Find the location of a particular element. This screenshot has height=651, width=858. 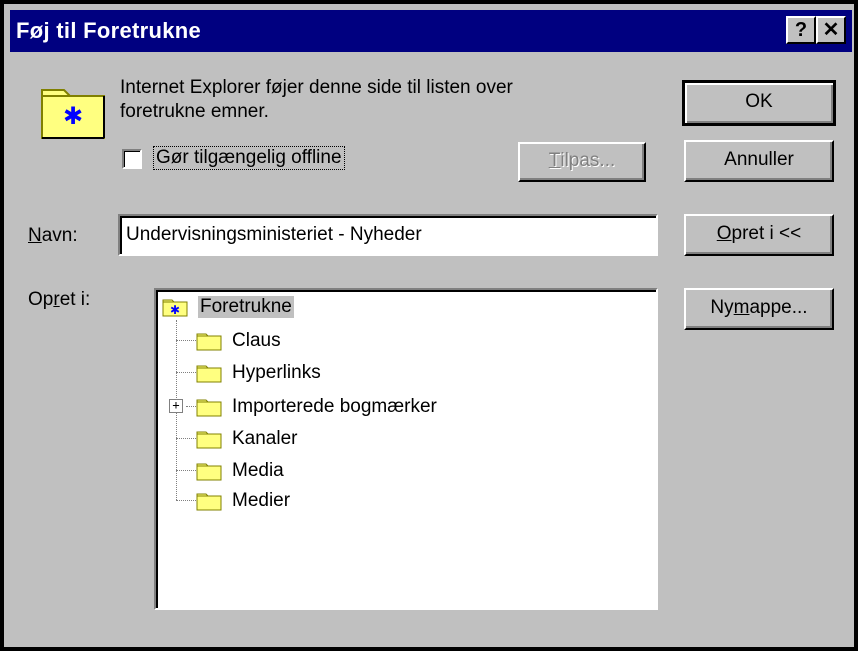

help-button: ? is located at coordinates (801, 30).